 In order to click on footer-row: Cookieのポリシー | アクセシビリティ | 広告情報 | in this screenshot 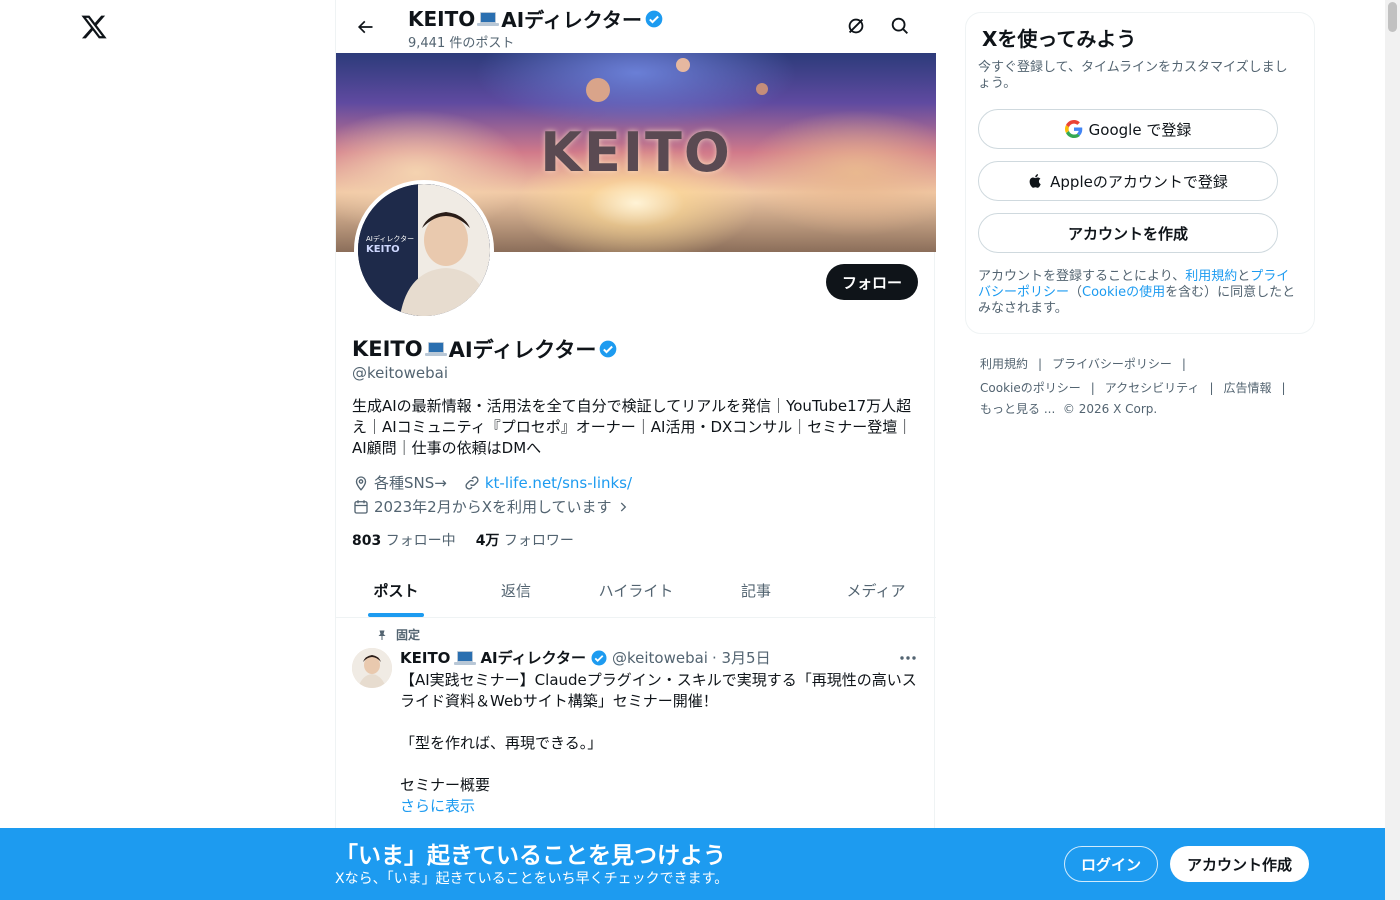, I will do `click(1133, 388)`.